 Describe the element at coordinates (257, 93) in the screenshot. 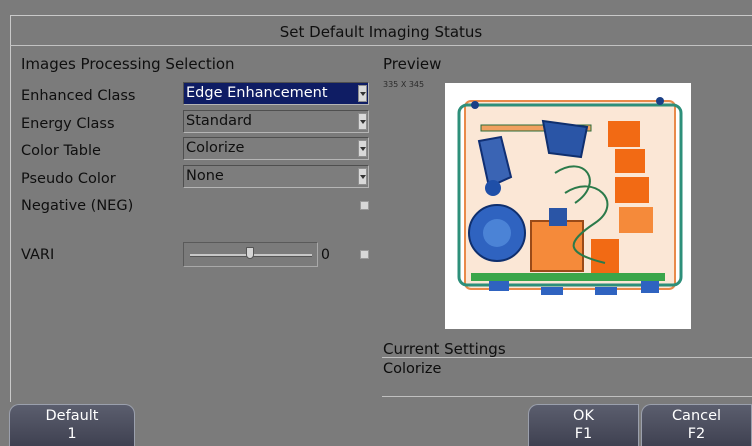

I see `enhanced-class-value: Edge Enhancement` at that location.